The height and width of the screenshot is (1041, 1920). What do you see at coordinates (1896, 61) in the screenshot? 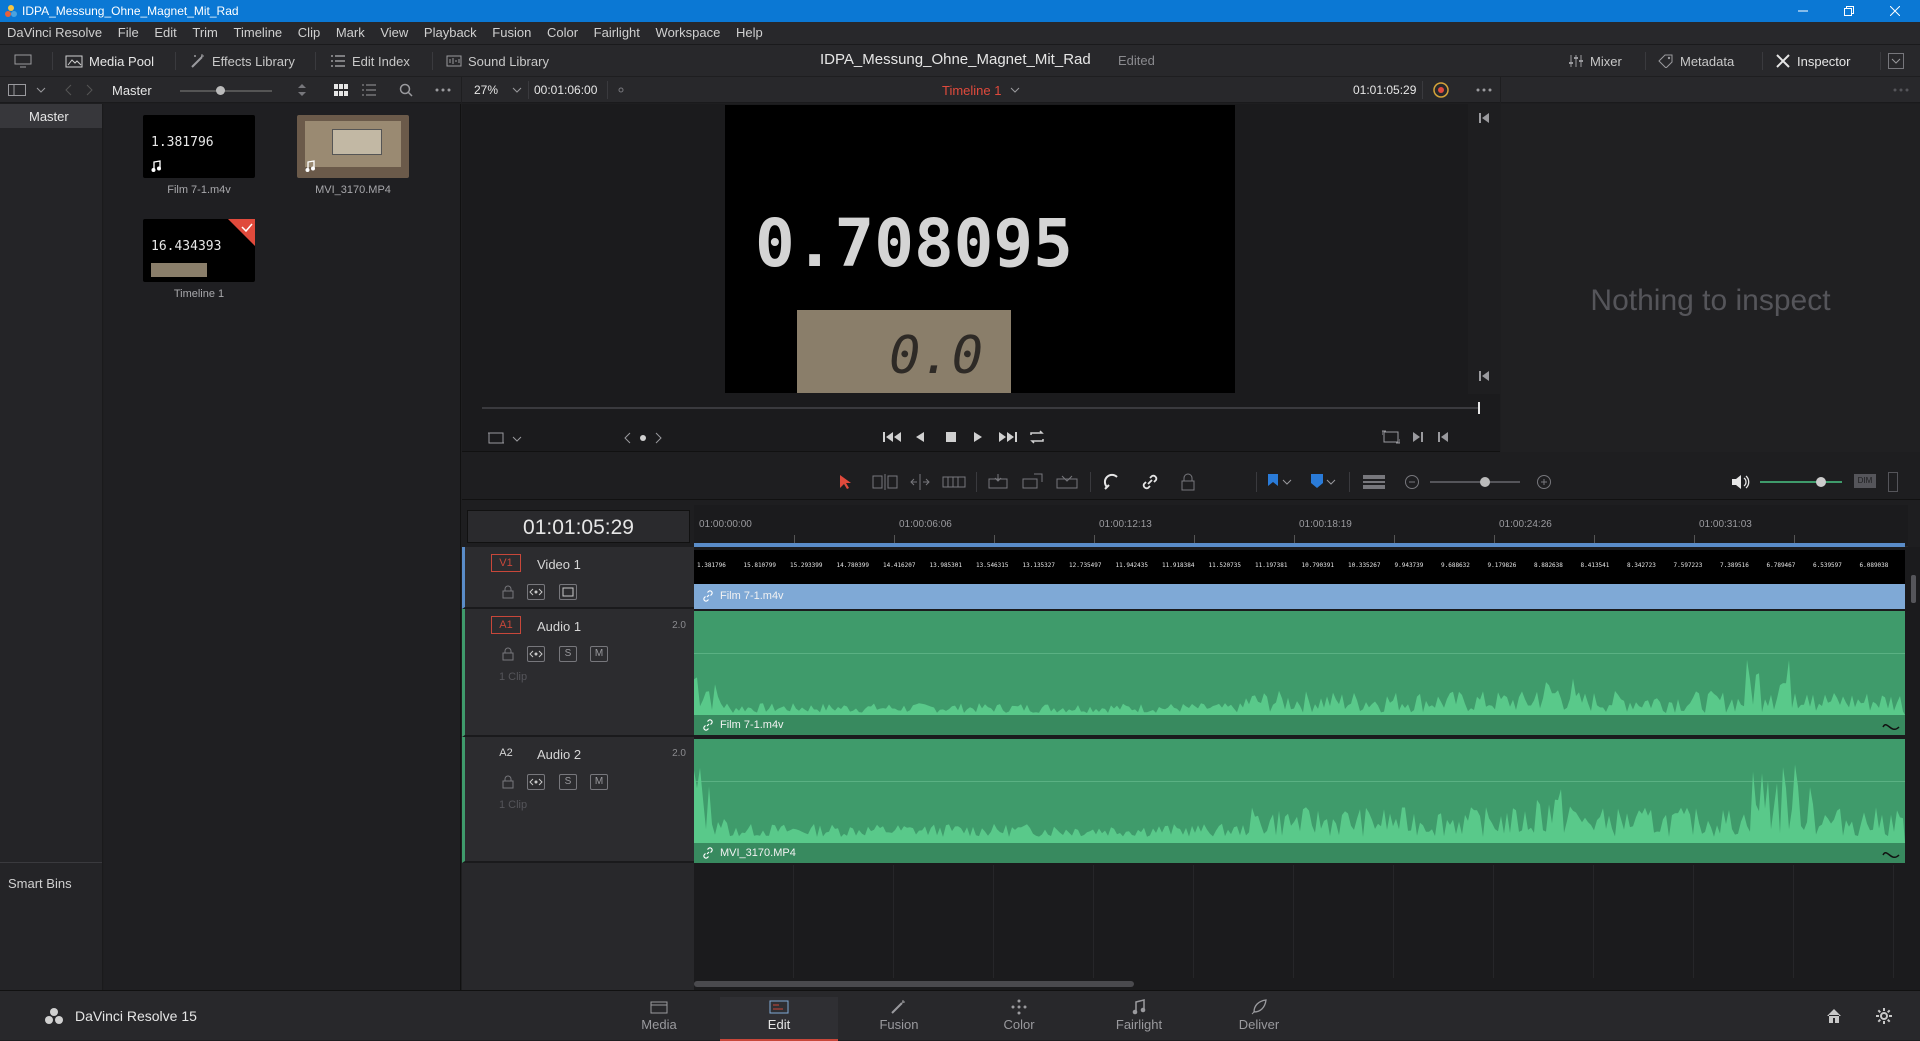
I see `expand-button` at bounding box center [1896, 61].